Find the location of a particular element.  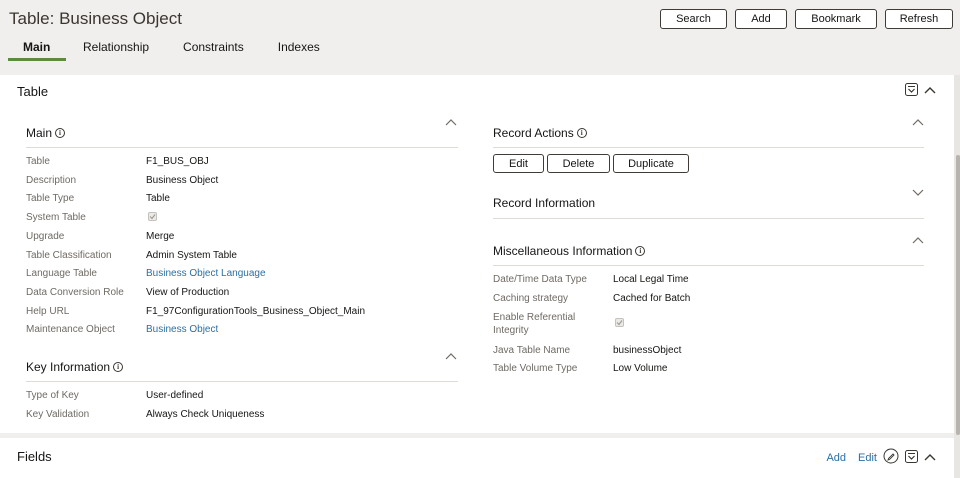

toolbar: Search Add Bookmark Refresh is located at coordinates (806, 19).